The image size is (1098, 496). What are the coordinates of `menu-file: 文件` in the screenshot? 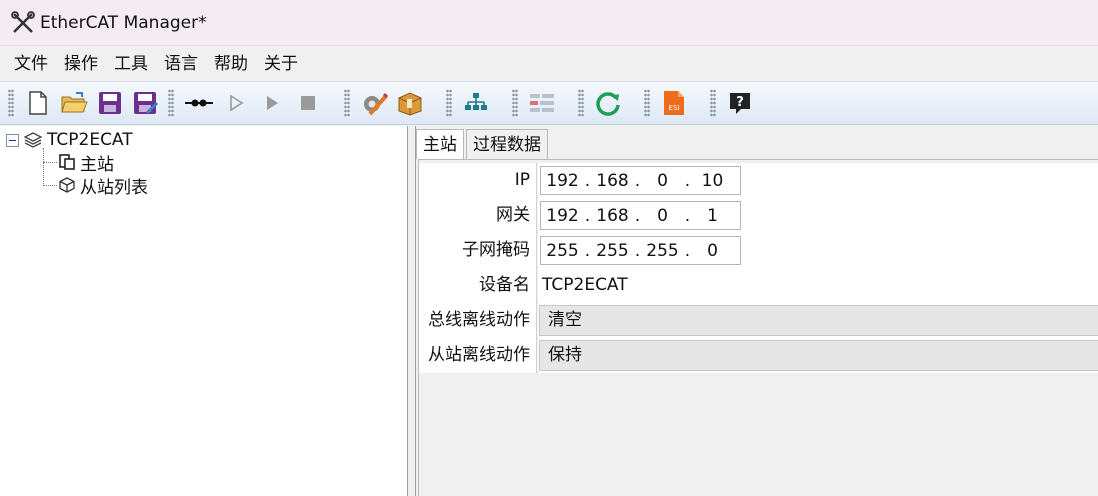 It's located at (31, 64).